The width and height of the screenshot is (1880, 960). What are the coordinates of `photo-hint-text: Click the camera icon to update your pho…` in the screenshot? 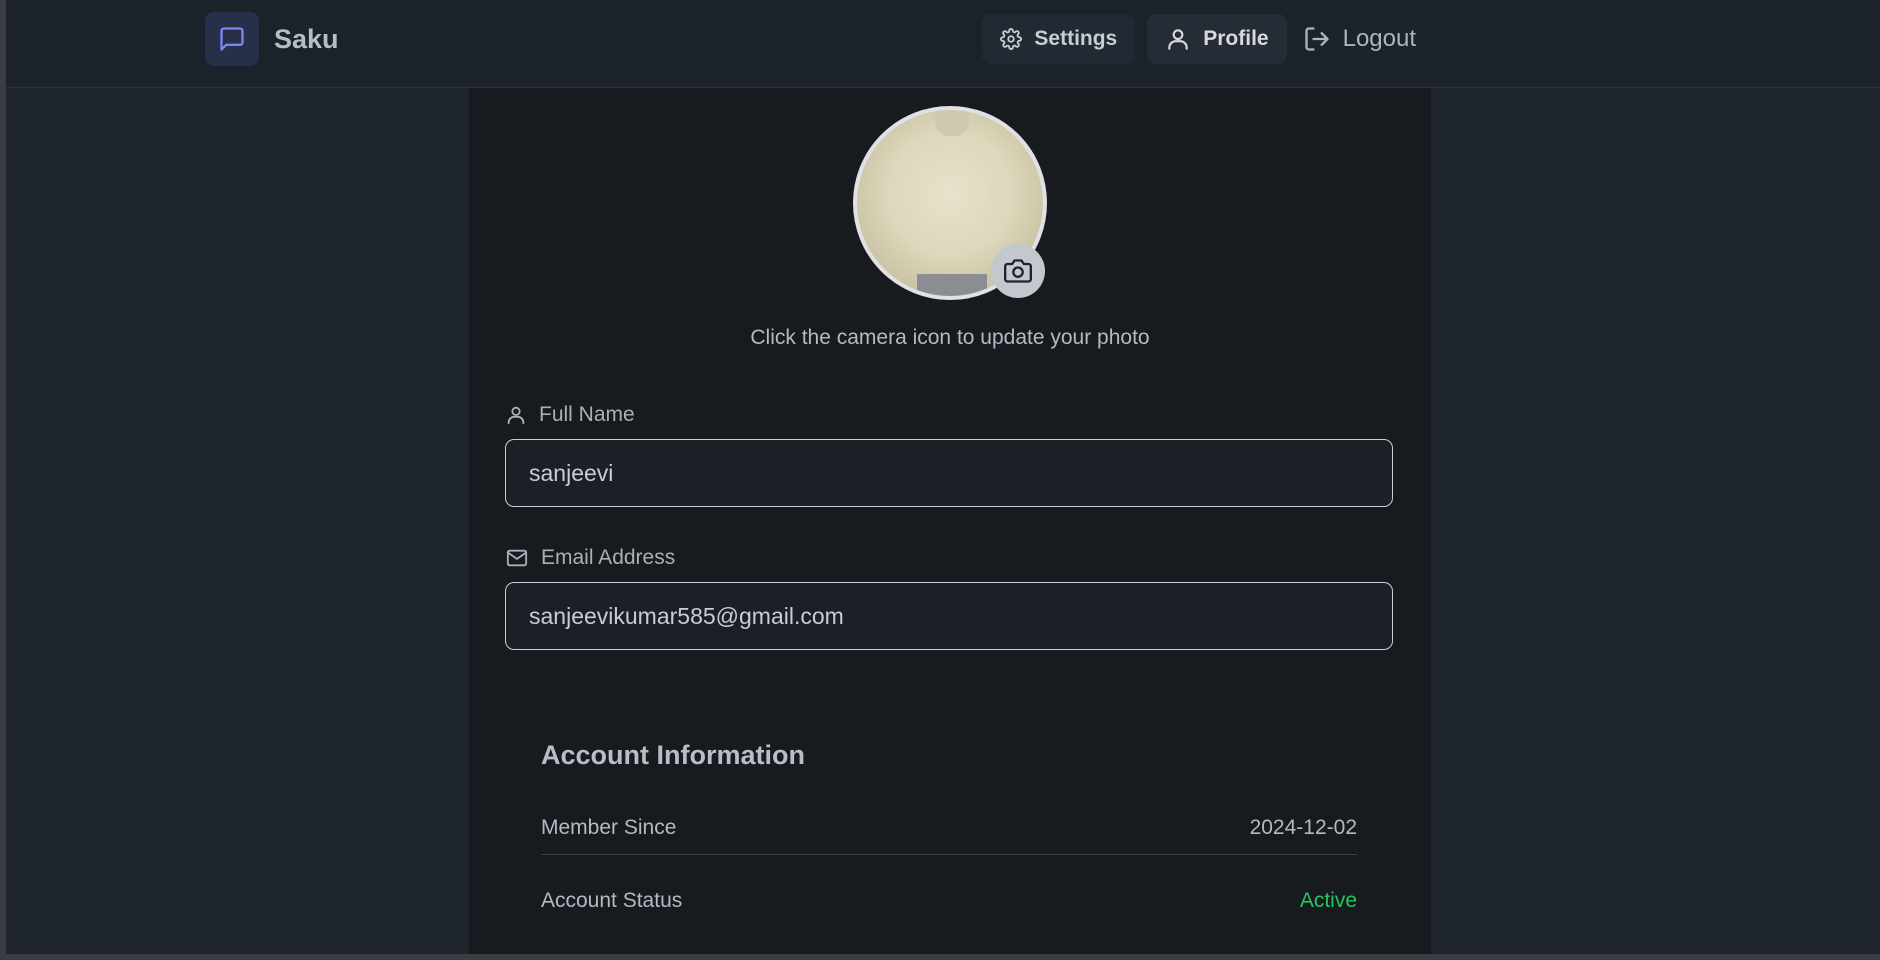 It's located at (950, 337).